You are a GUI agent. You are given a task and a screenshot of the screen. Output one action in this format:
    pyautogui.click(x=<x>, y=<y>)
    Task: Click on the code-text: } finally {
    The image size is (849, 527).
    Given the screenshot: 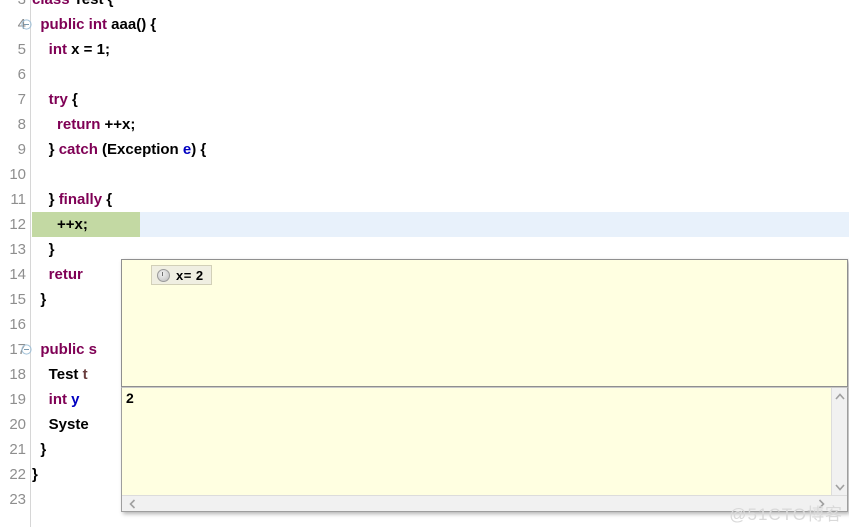 What is the action you would take?
    pyautogui.click(x=72, y=199)
    